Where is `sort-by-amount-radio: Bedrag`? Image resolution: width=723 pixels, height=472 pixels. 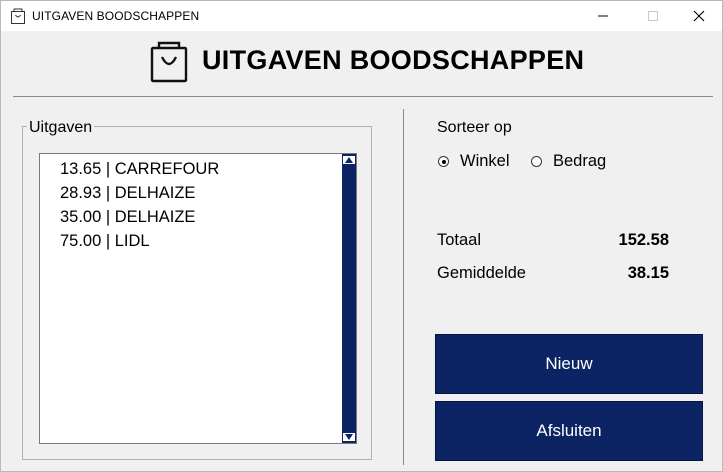
sort-by-amount-radio: Bedrag is located at coordinates (568, 161).